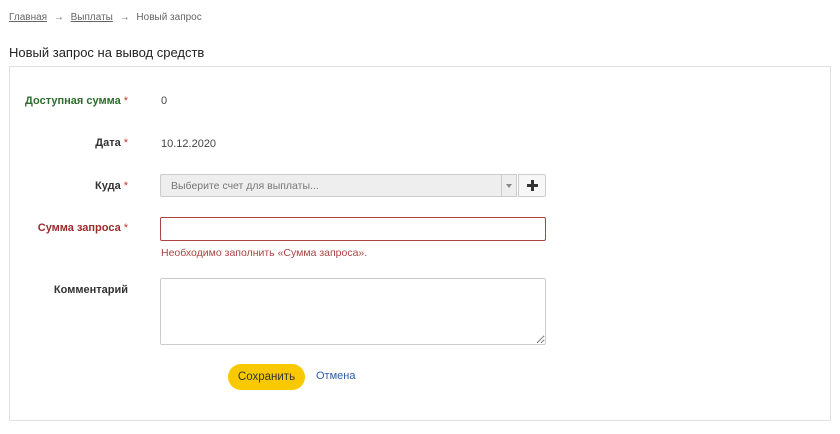 This screenshot has width=840, height=434. I want to click on amount-label: Сумма запроса *, so click(83, 228).